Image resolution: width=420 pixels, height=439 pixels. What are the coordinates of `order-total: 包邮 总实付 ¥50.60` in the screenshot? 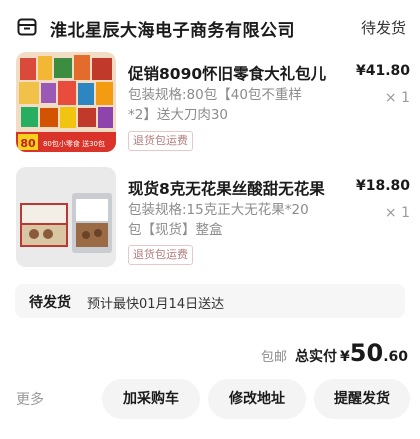 It's located at (334, 353).